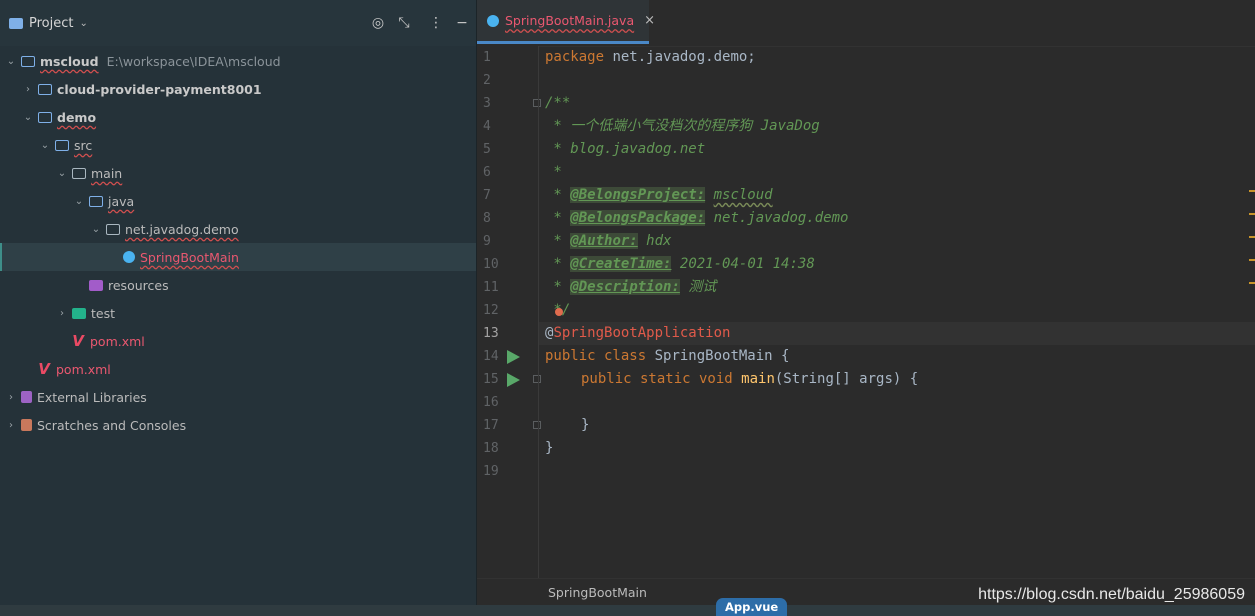  I want to click on line-number: 11, so click(491, 287).